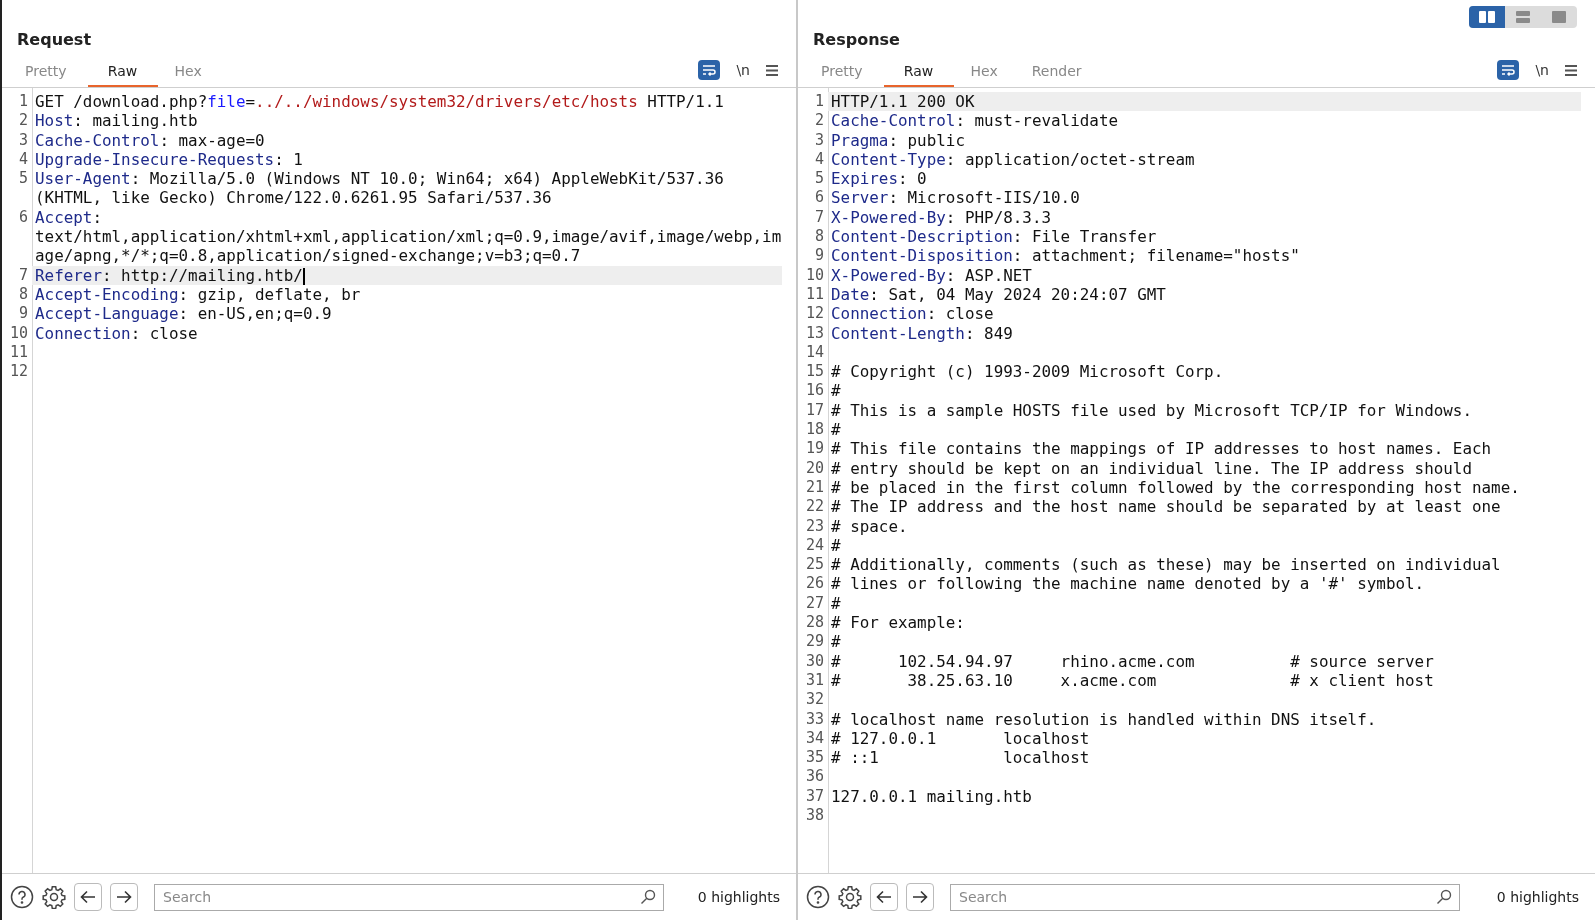 The image size is (1595, 920). I want to click on code-line: # ::1 localhost, so click(960, 758).